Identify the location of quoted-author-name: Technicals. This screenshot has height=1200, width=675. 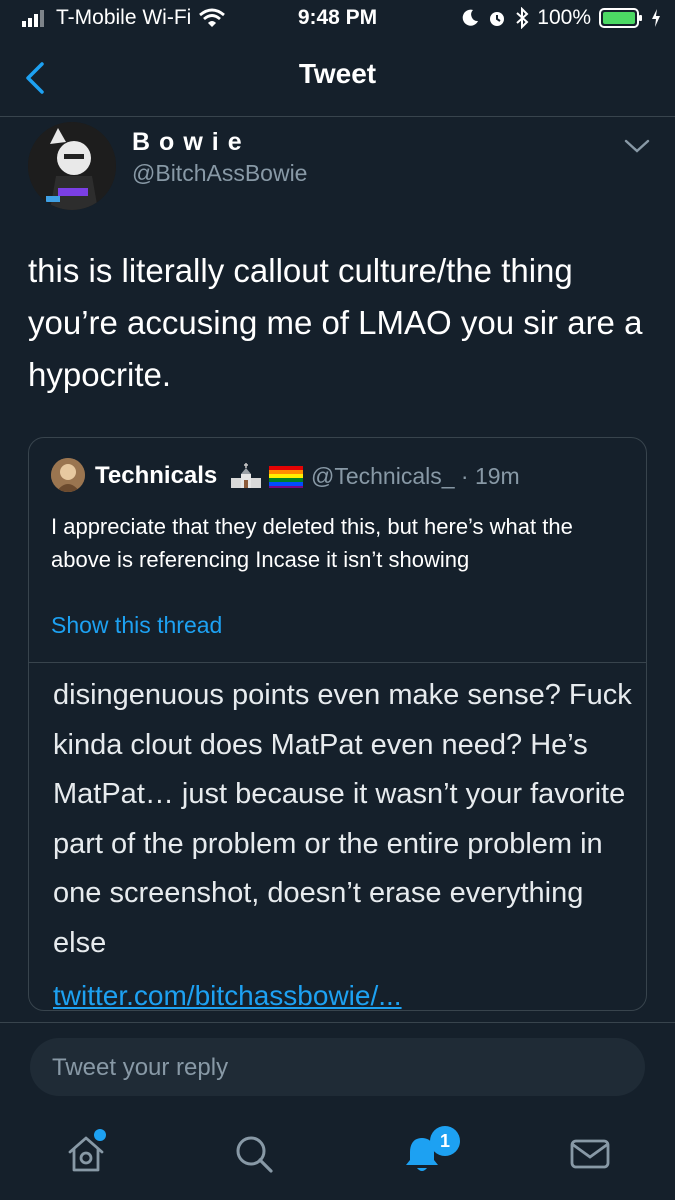
(156, 475).